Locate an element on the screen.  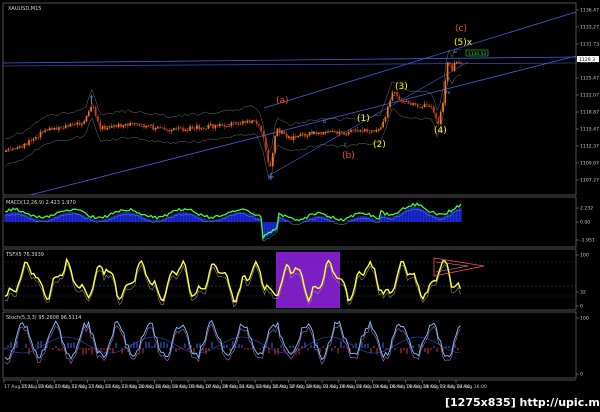
price-axis-label-8: 1112.37 is located at coordinates (589, 147).